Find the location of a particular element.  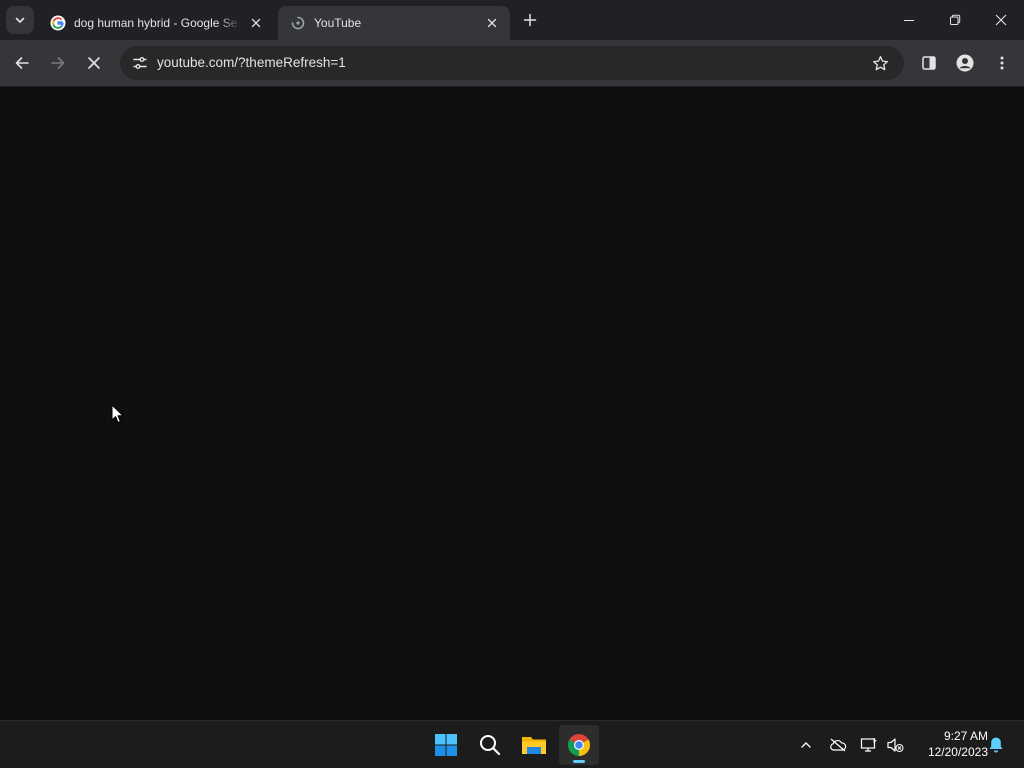

restore-button is located at coordinates (955, 20).